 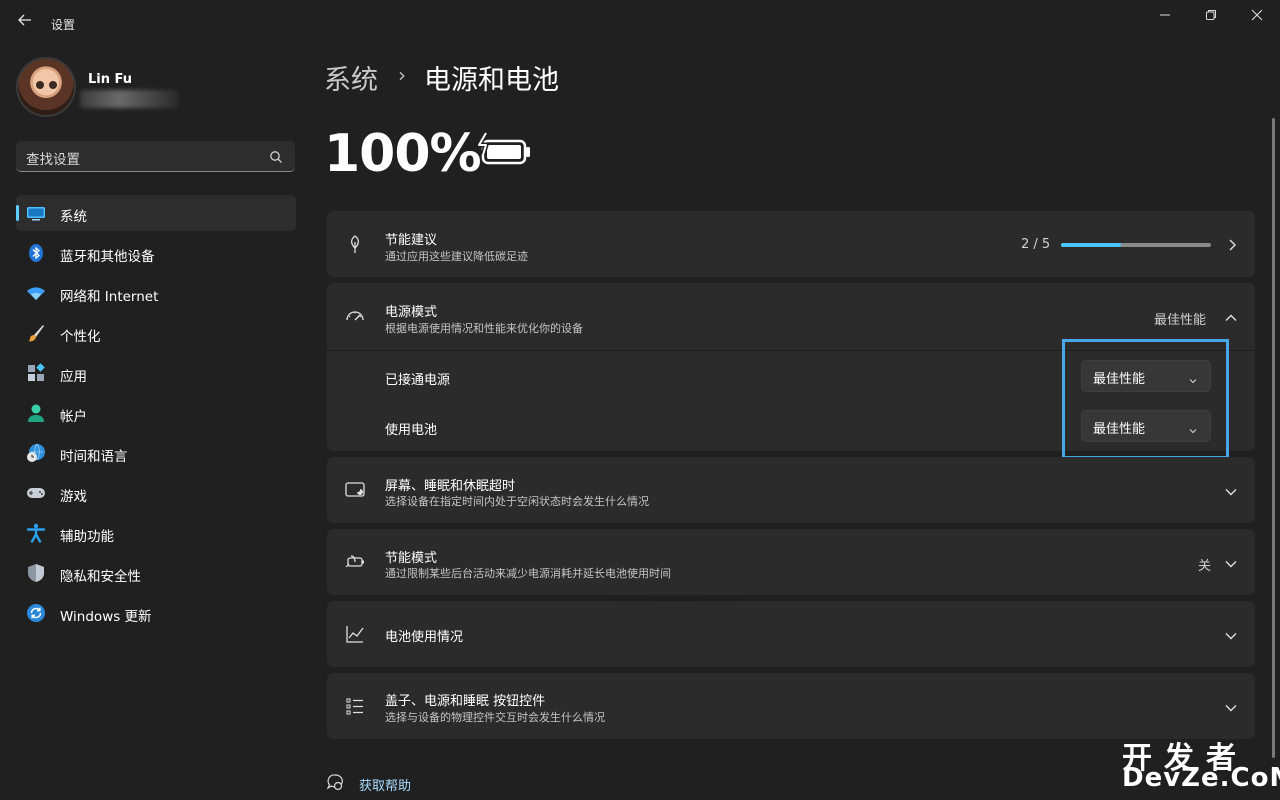 What do you see at coordinates (1273, 438) in the screenshot?
I see `scrollbar` at bounding box center [1273, 438].